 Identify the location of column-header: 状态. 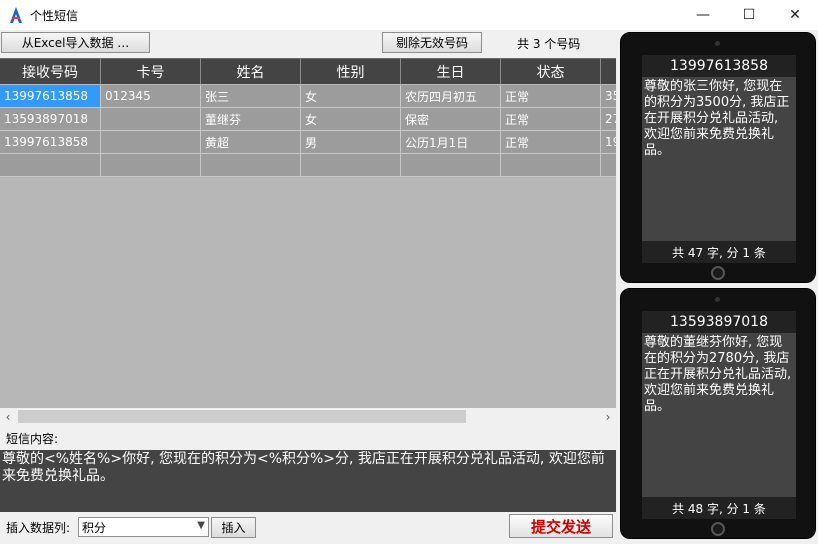
(551, 71).